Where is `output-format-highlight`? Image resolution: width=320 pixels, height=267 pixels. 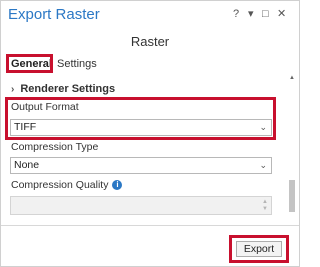 output-format-highlight is located at coordinates (140, 118).